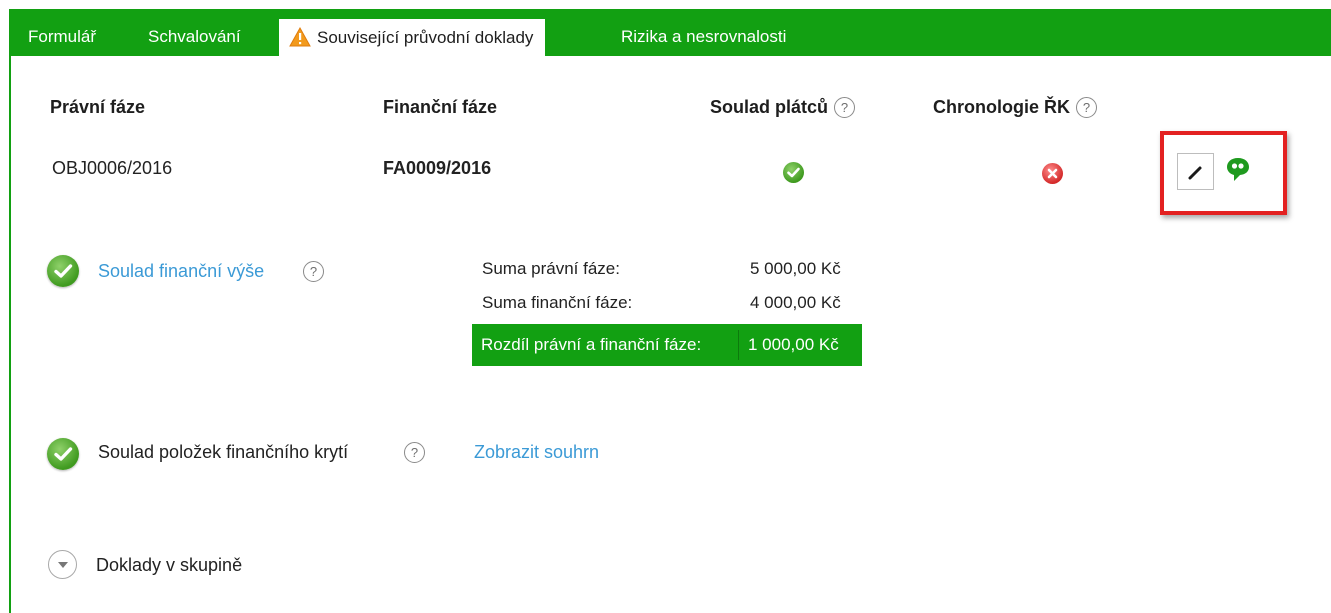 The image size is (1331, 613). Describe the element at coordinates (557, 302) in the screenshot. I see `sum-financial-label: Suma finanční fáze:` at that location.